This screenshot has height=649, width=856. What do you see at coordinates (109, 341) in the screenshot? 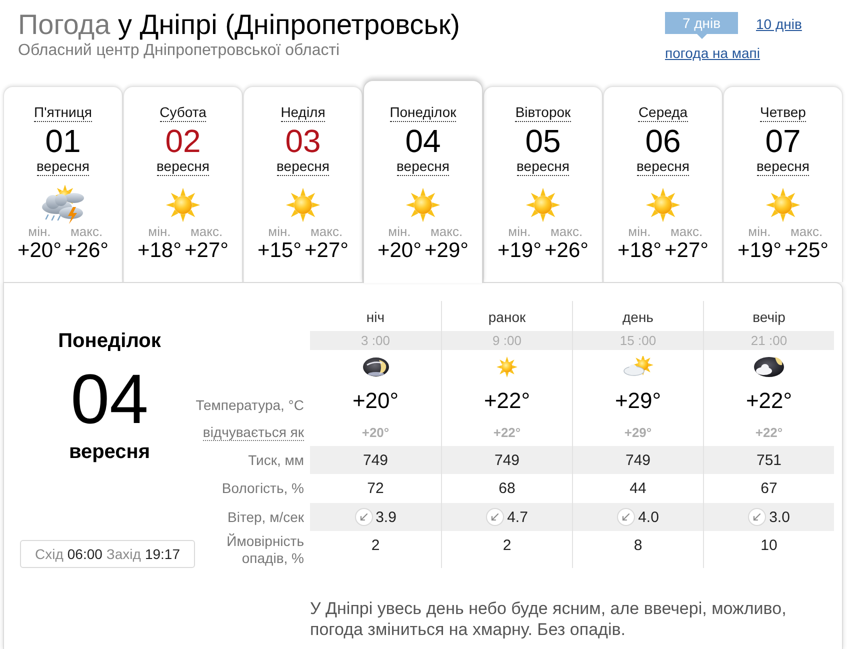
I see `detail-weekday: Понеділок` at bounding box center [109, 341].